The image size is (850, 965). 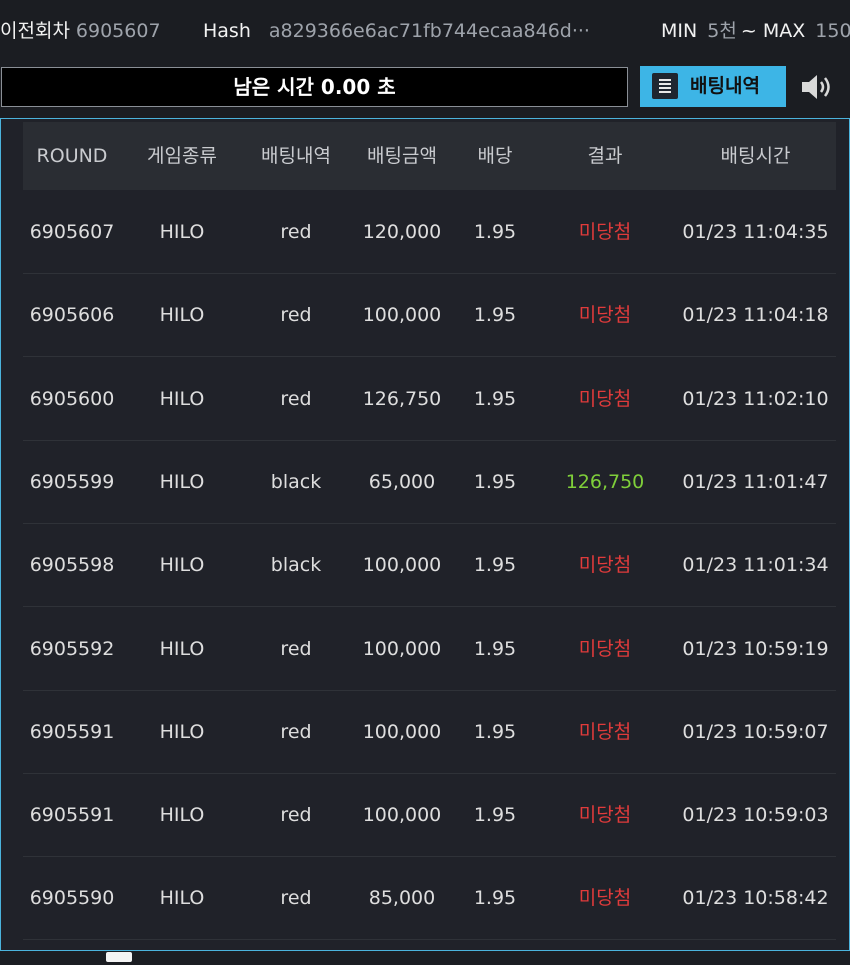 What do you see at coordinates (755, 815) in the screenshot?
I see `time-cell: 01/23 10:59:03` at bounding box center [755, 815].